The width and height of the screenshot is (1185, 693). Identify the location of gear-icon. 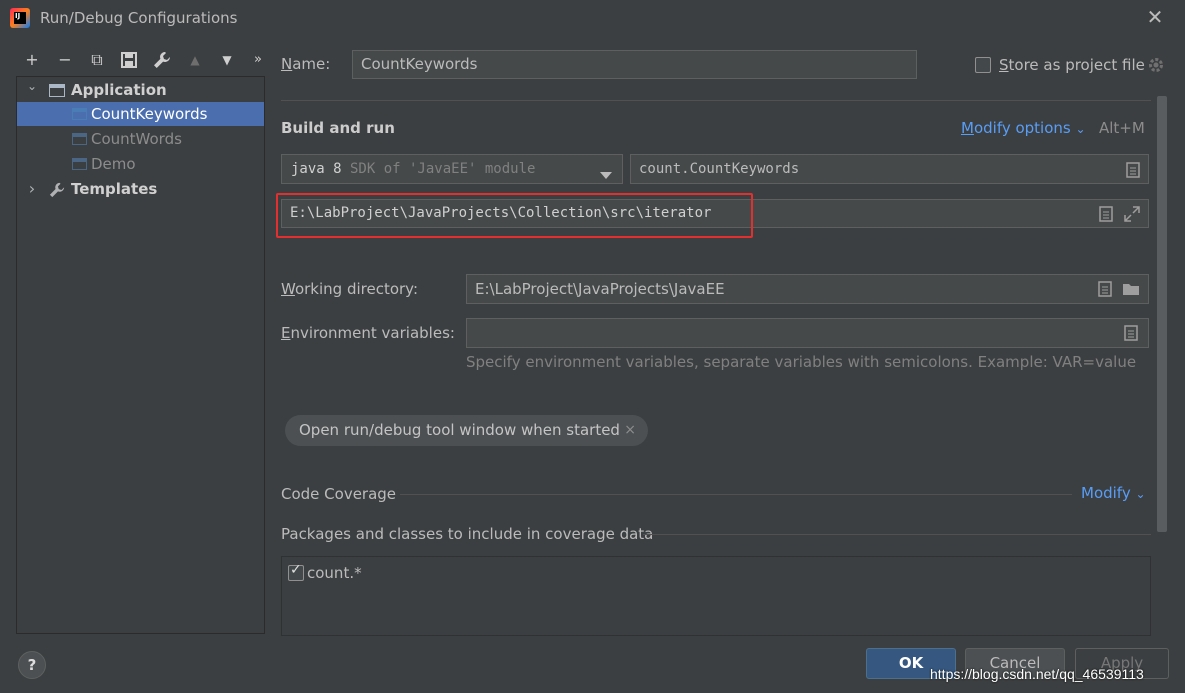
(1156, 67).